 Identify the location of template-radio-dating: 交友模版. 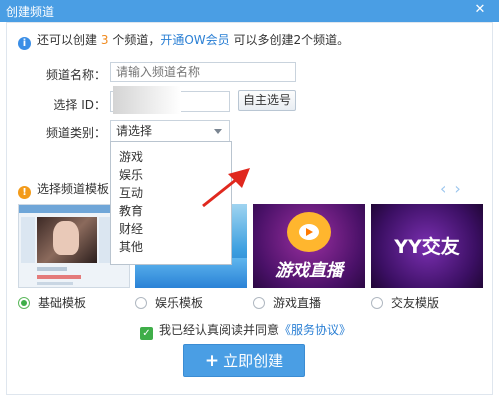
(405, 302).